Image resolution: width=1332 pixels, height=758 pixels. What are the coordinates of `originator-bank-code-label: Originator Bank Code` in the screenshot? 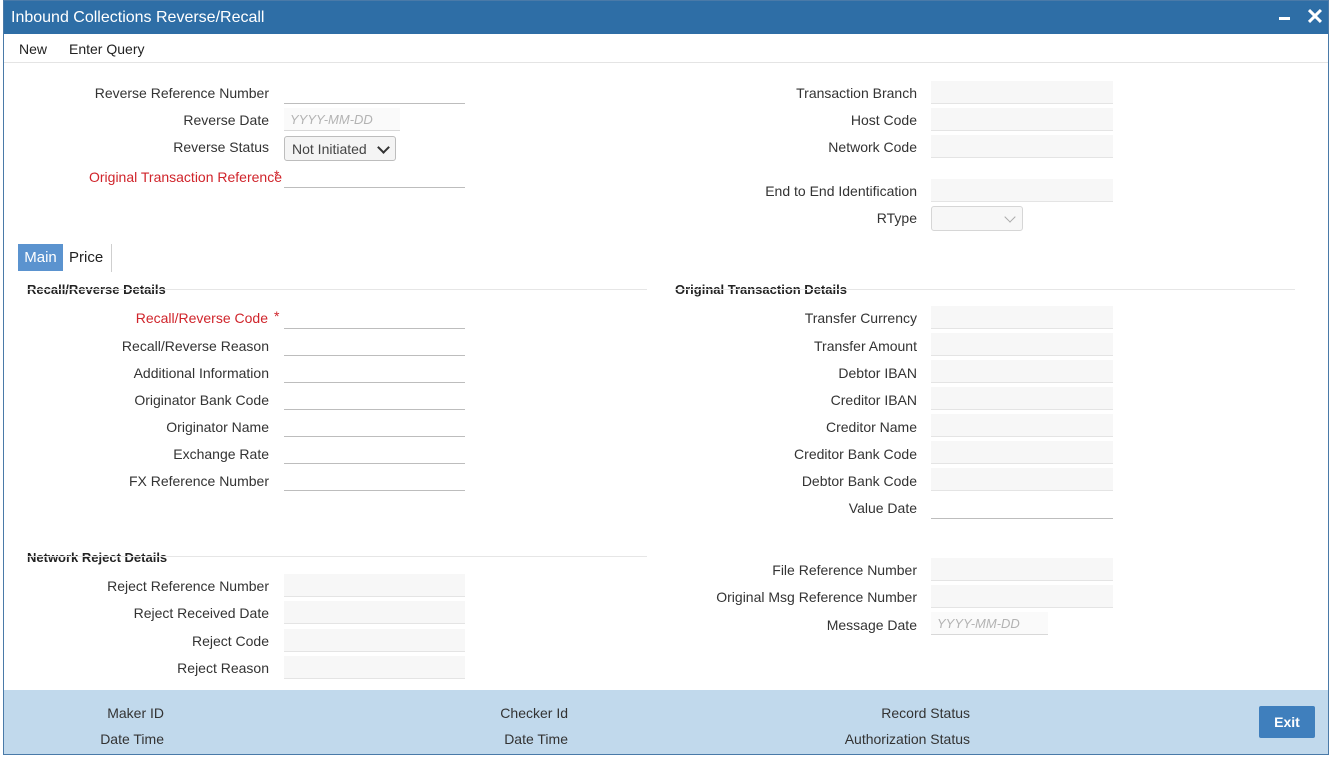 It's located at (201, 400).